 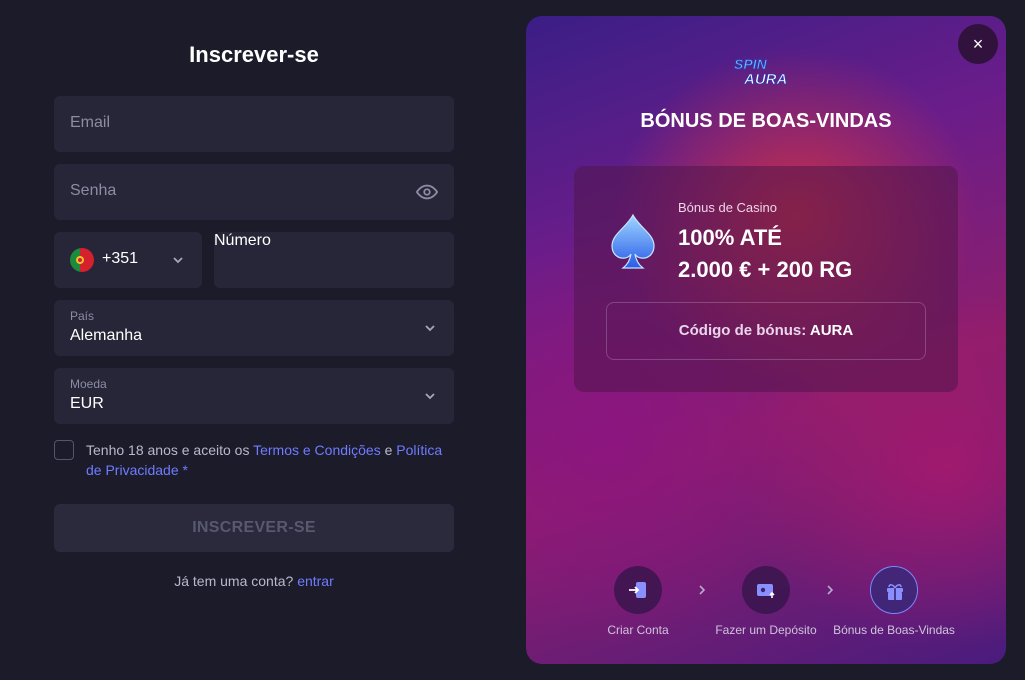 I want to click on step-create-account, so click(x=638, y=590).